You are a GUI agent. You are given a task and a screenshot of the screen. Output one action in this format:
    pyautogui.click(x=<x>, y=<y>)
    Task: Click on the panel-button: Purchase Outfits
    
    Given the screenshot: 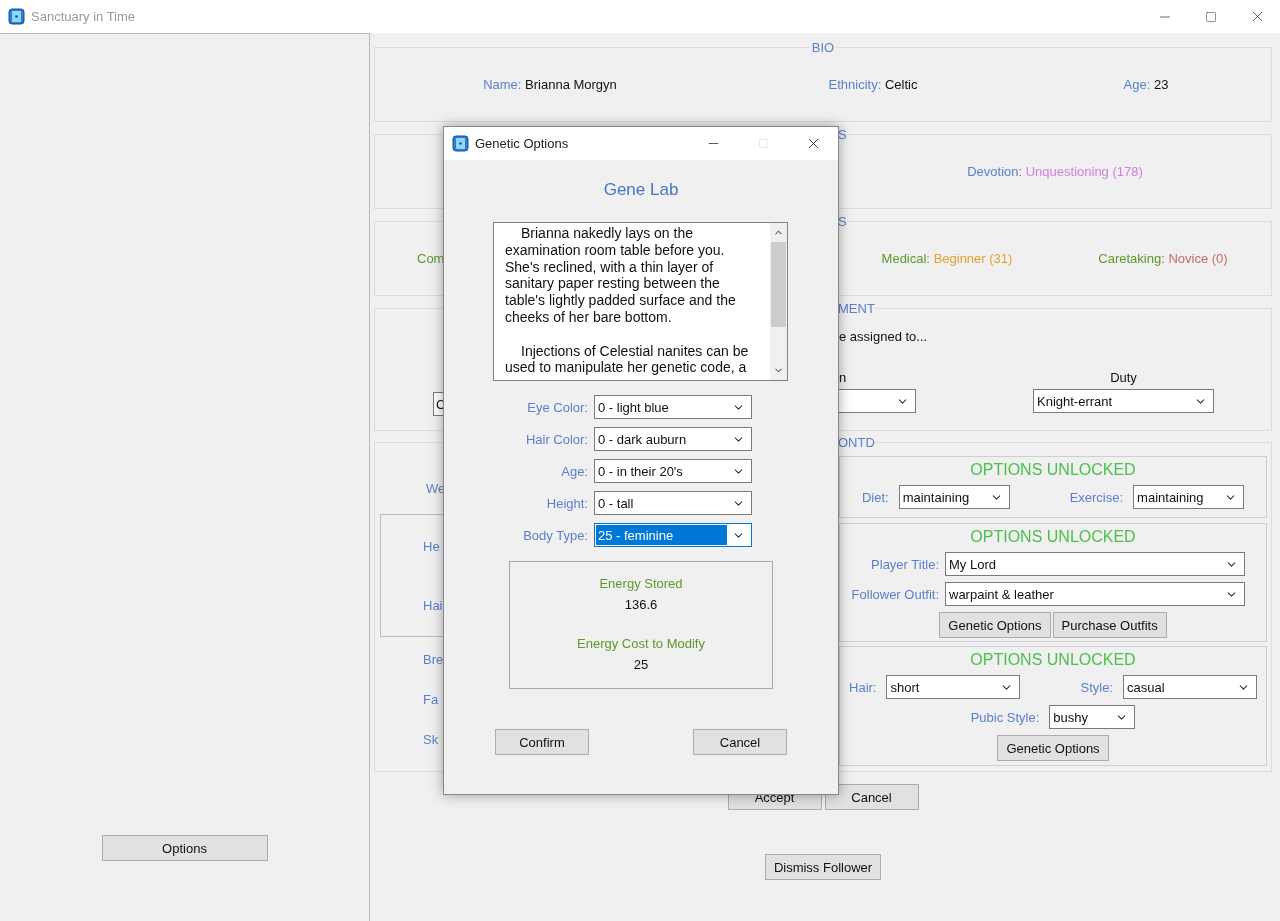 What is the action you would take?
    pyautogui.click(x=1109, y=625)
    